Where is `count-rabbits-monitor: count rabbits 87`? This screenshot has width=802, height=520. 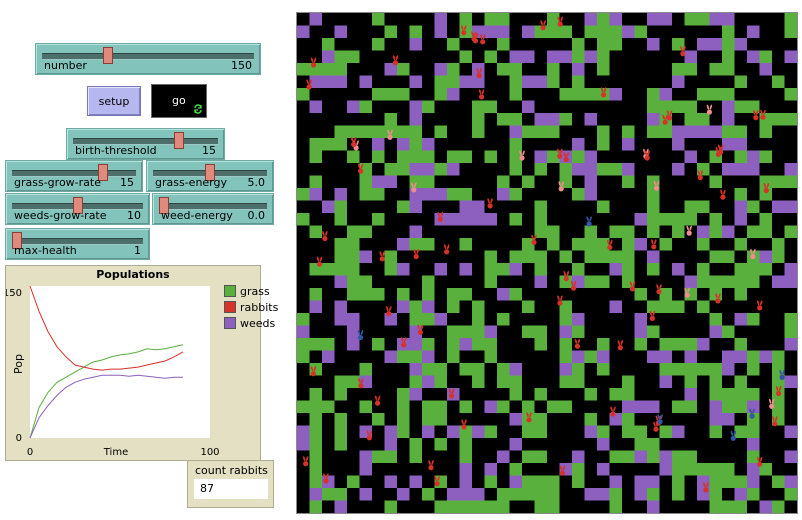 count-rabbits-monitor: count rabbits 87 is located at coordinates (230, 484).